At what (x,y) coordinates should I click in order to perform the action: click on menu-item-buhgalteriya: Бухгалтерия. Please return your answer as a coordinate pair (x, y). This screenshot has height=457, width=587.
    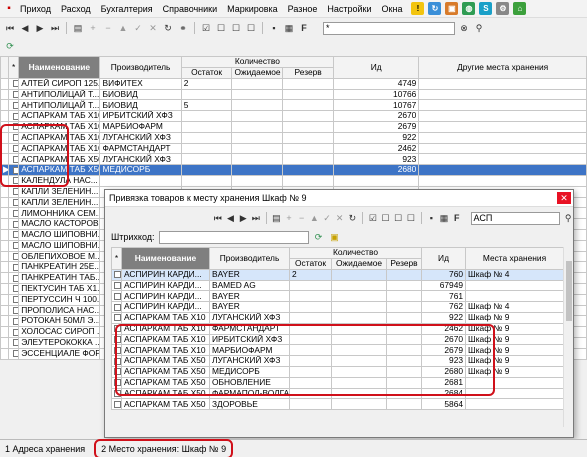
    Looking at the image, I should click on (127, 9).